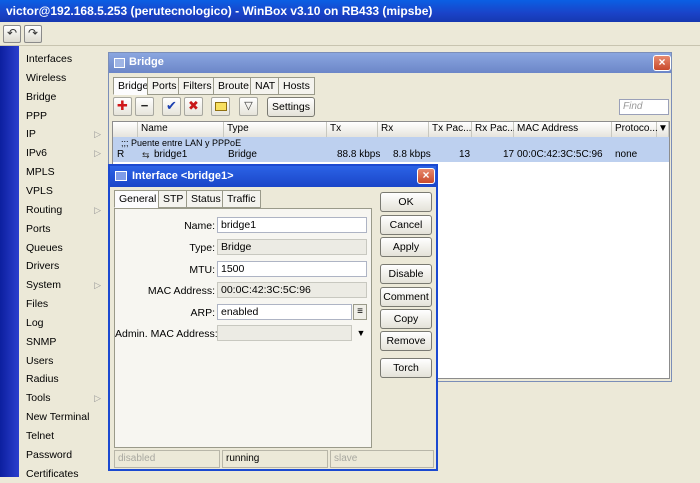 The width and height of the screenshot is (700, 483). I want to click on sidebar-item-telnet: Telnet, so click(63, 436).